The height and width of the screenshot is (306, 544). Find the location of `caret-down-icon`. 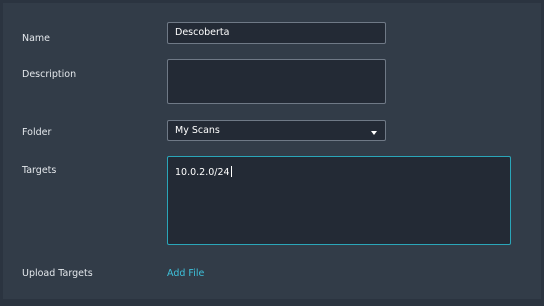

caret-down-icon is located at coordinates (374, 133).